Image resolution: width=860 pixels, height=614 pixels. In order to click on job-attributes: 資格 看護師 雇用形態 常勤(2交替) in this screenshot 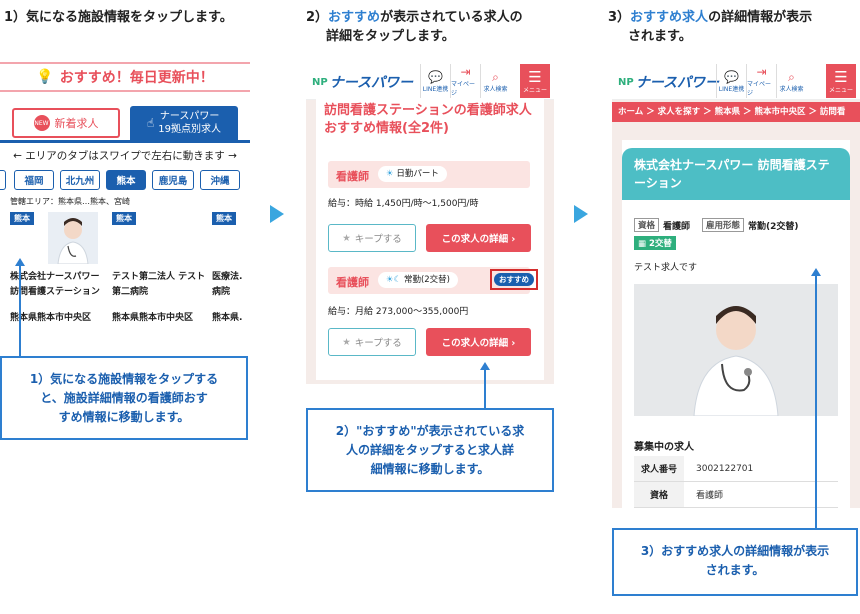, I will do `click(716, 225)`.